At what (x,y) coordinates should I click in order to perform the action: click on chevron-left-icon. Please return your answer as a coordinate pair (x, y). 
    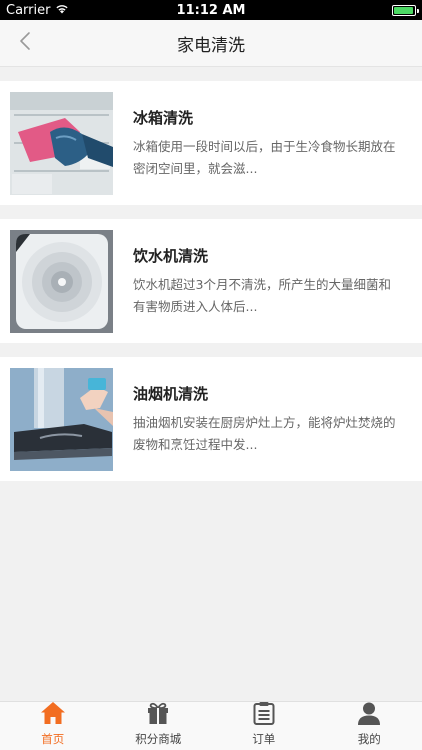
    Looking at the image, I should click on (25, 43).